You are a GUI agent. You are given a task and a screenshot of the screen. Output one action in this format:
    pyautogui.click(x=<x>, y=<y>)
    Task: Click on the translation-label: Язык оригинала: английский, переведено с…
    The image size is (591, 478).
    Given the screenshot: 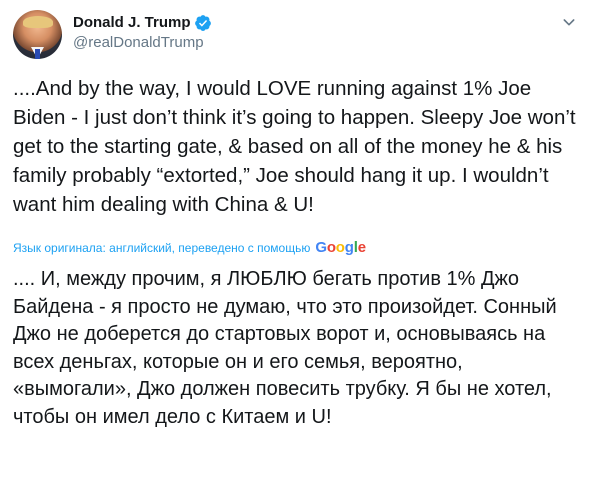 What is the action you would take?
    pyautogui.click(x=161, y=248)
    